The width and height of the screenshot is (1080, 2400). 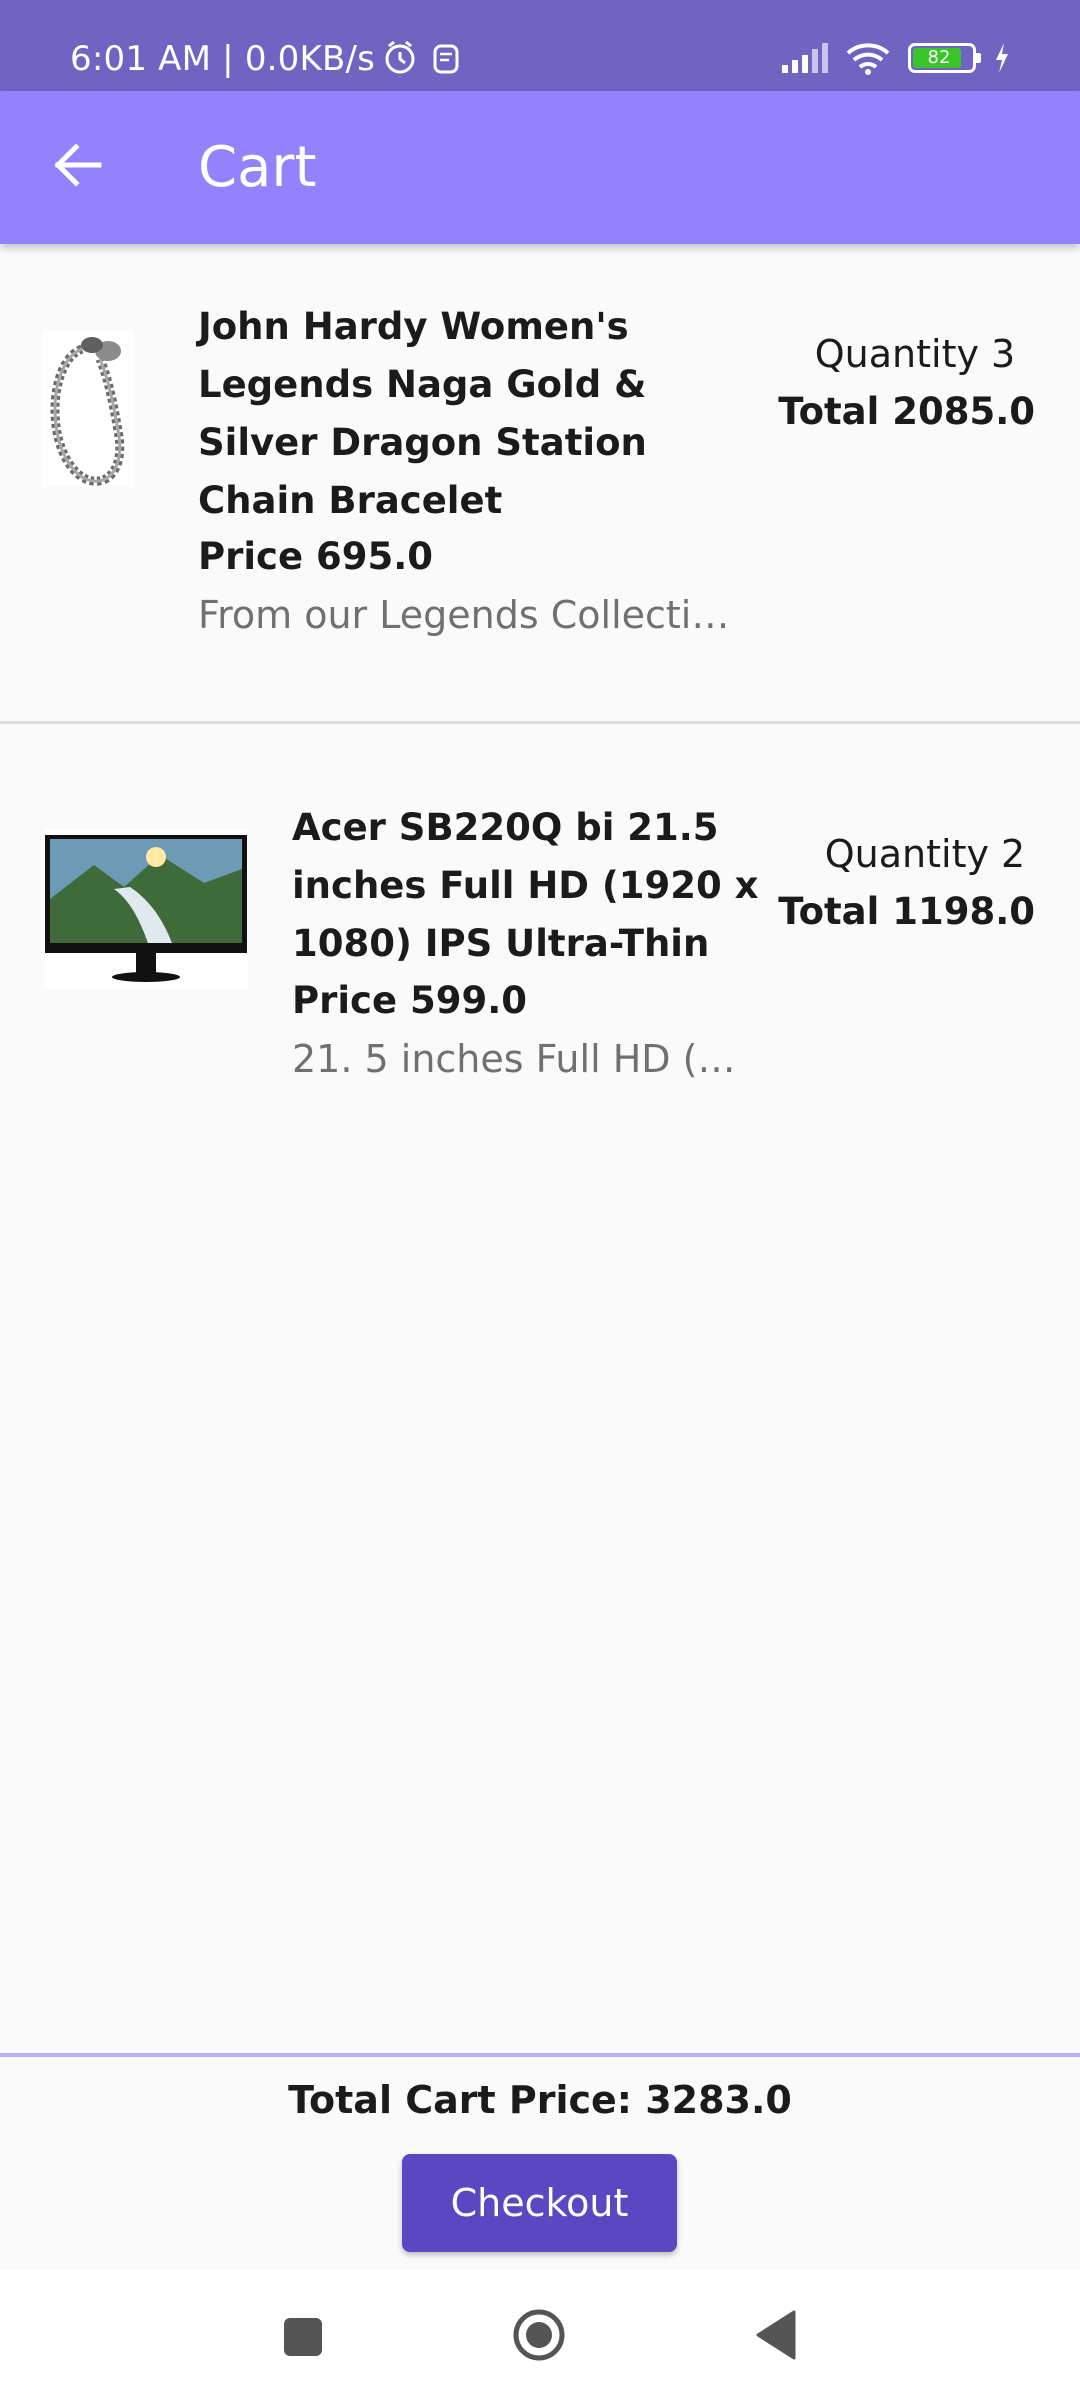 What do you see at coordinates (77, 165) in the screenshot?
I see `back-arrow-icon` at bounding box center [77, 165].